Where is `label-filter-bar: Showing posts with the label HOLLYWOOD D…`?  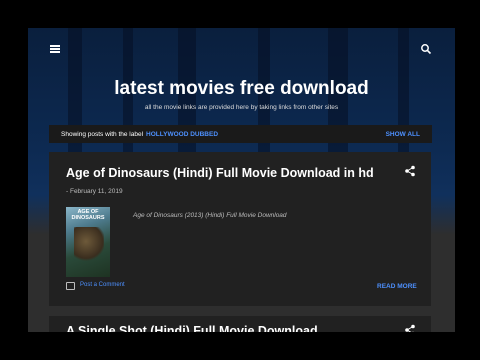
label-filter-bar: Showing posts with the label HOLLYWOOD D… is located at coordinates (240, 134).